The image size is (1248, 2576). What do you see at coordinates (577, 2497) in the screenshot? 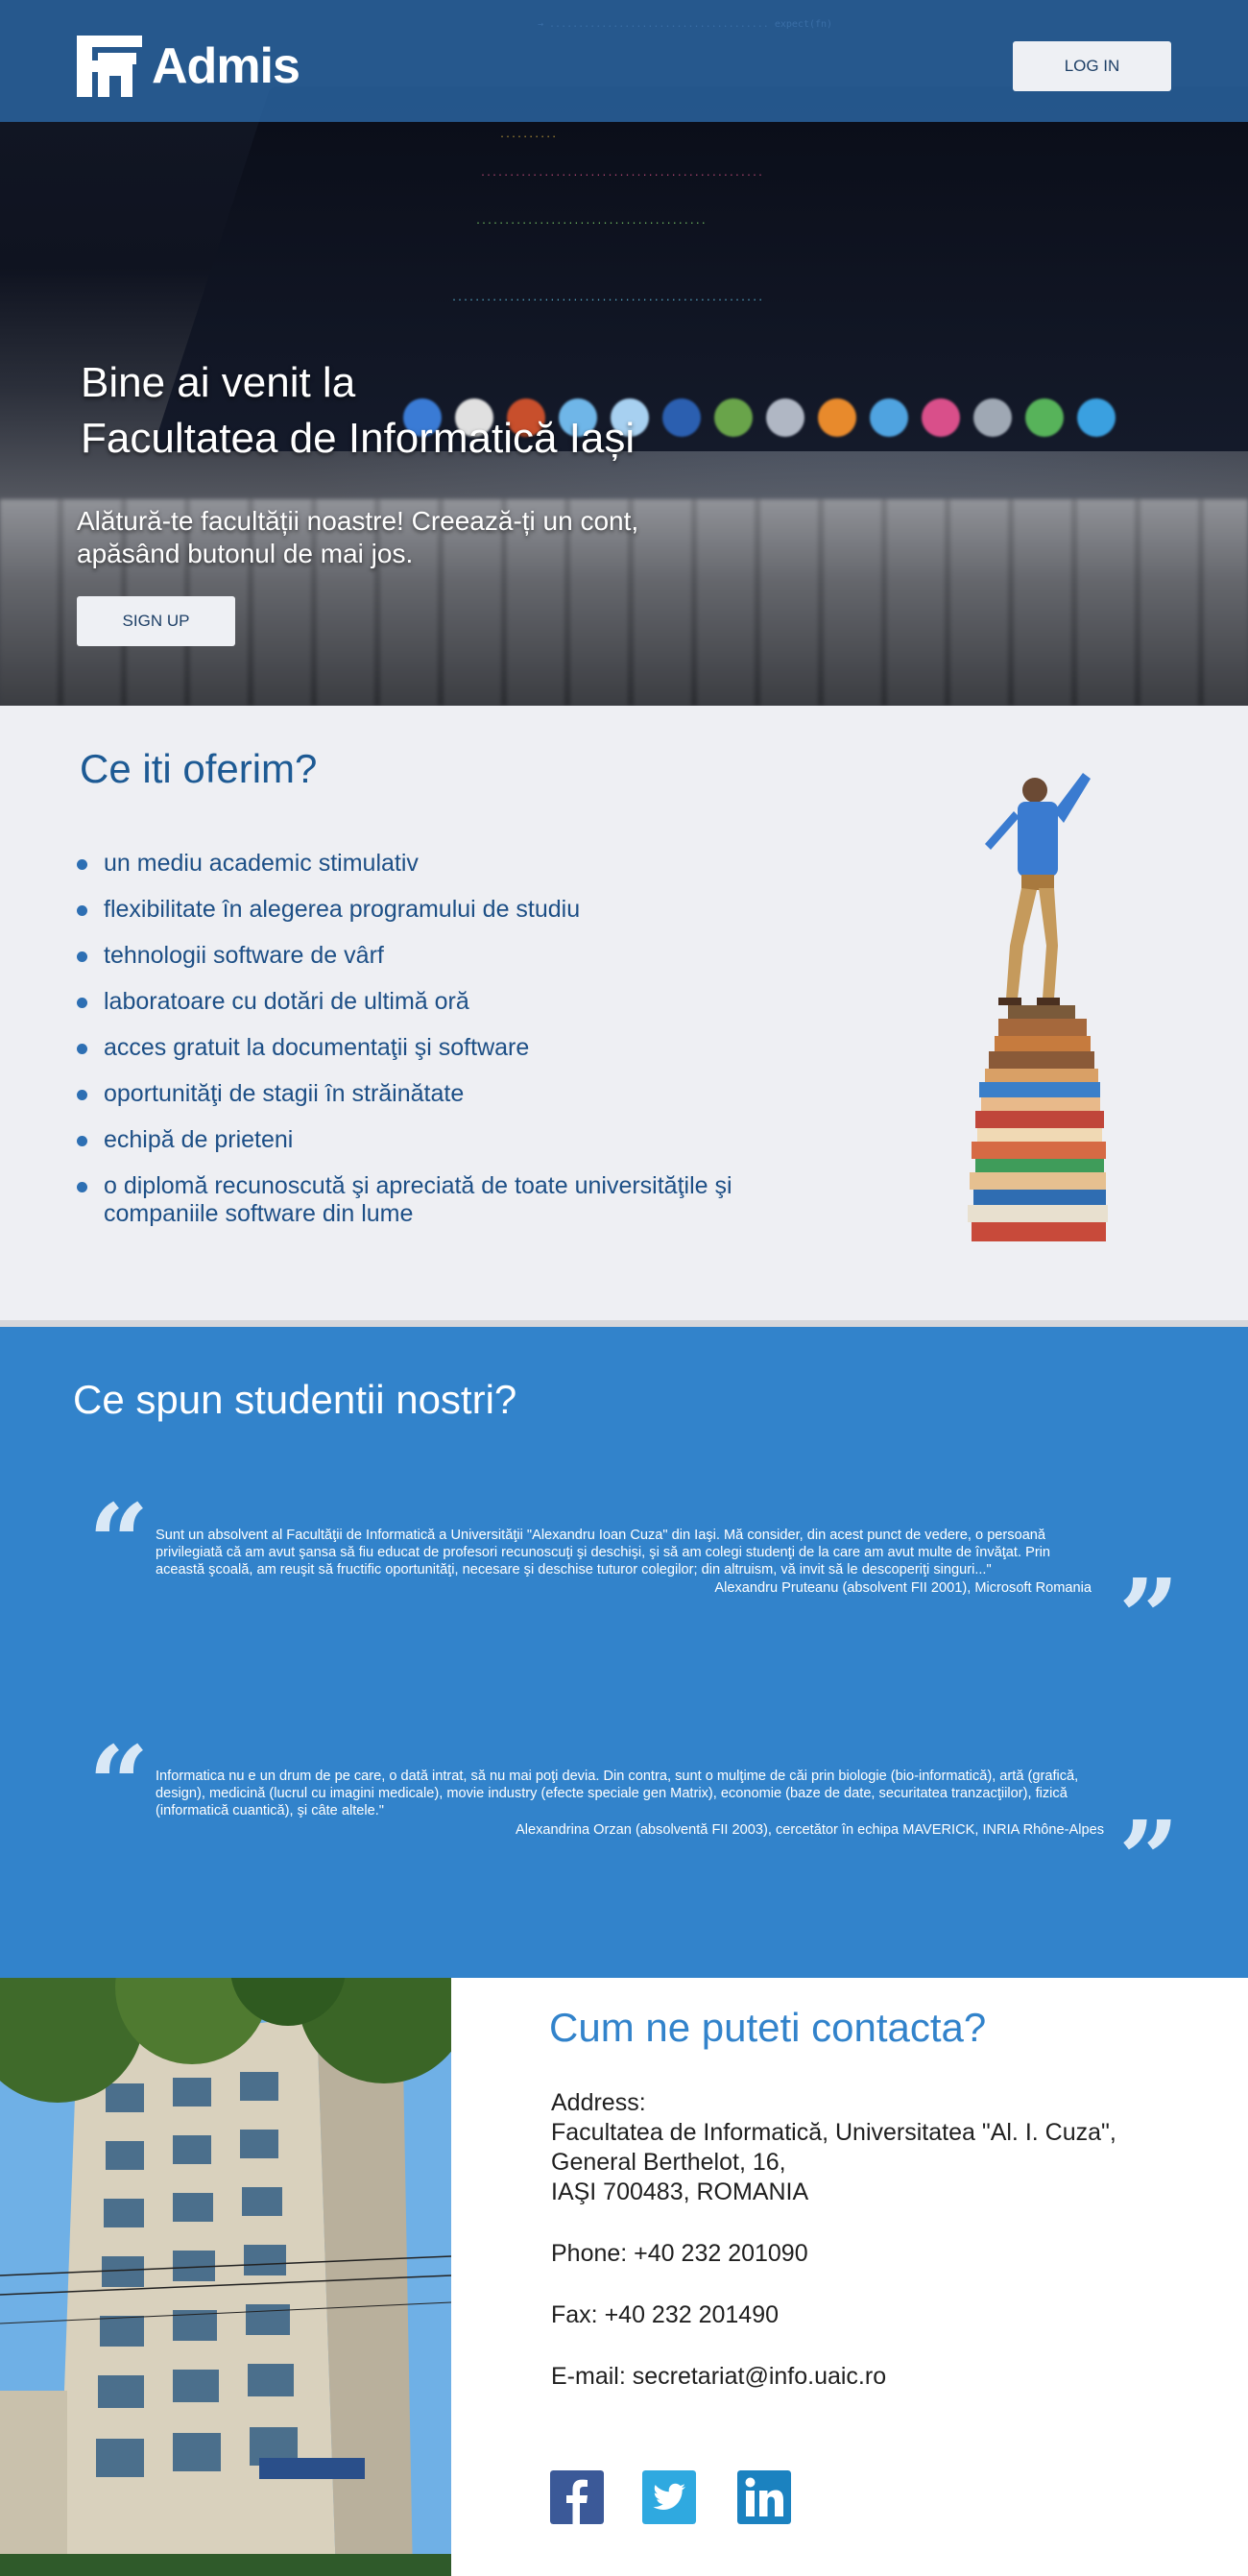
I see `facebook-icon` at bounding box center [577, 2497].